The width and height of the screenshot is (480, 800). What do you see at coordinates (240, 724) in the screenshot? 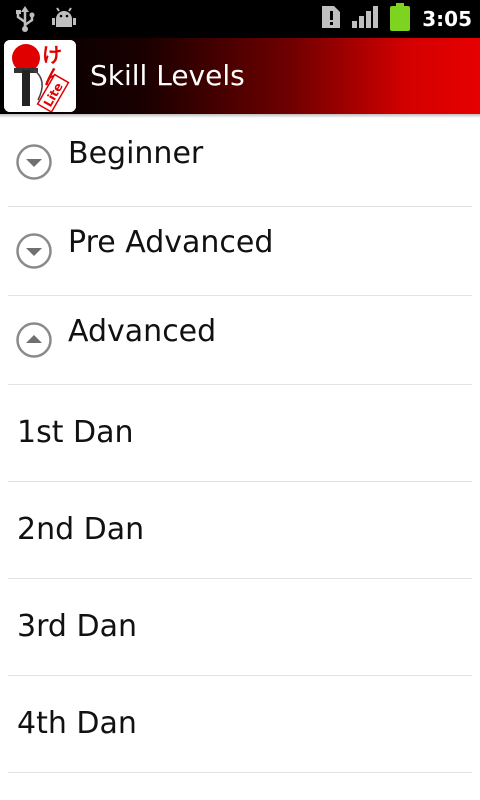
I see `list-item-4th-dan: 4th Dan` at bounding box center [240, 724].